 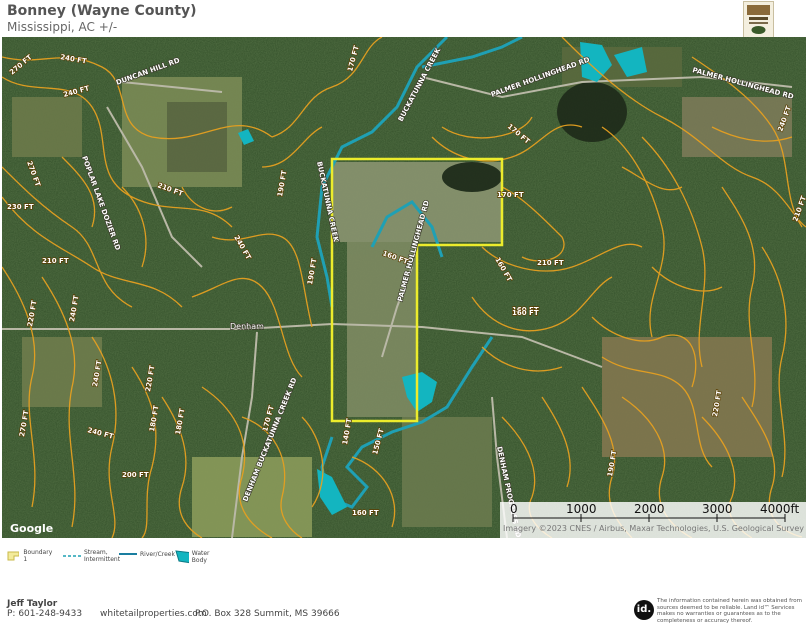 I want to click on river-creek-icon, so click(x=128, y=554).